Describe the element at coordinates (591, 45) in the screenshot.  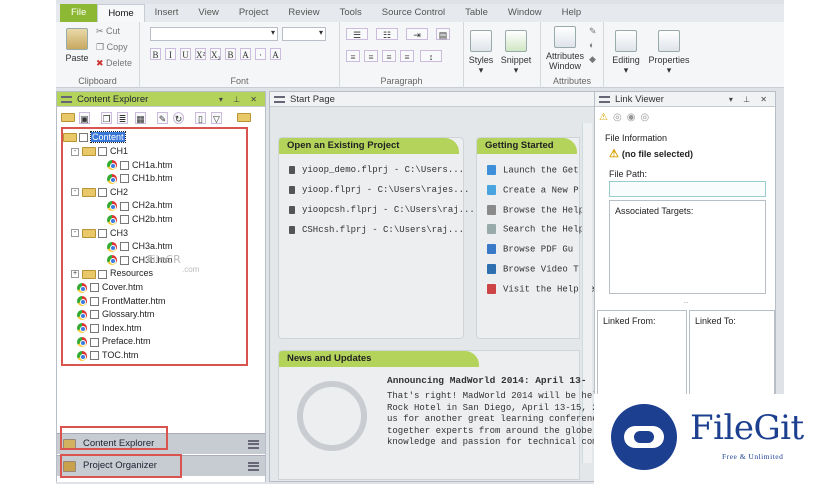
I see `condition-icon: ◐` at that location.